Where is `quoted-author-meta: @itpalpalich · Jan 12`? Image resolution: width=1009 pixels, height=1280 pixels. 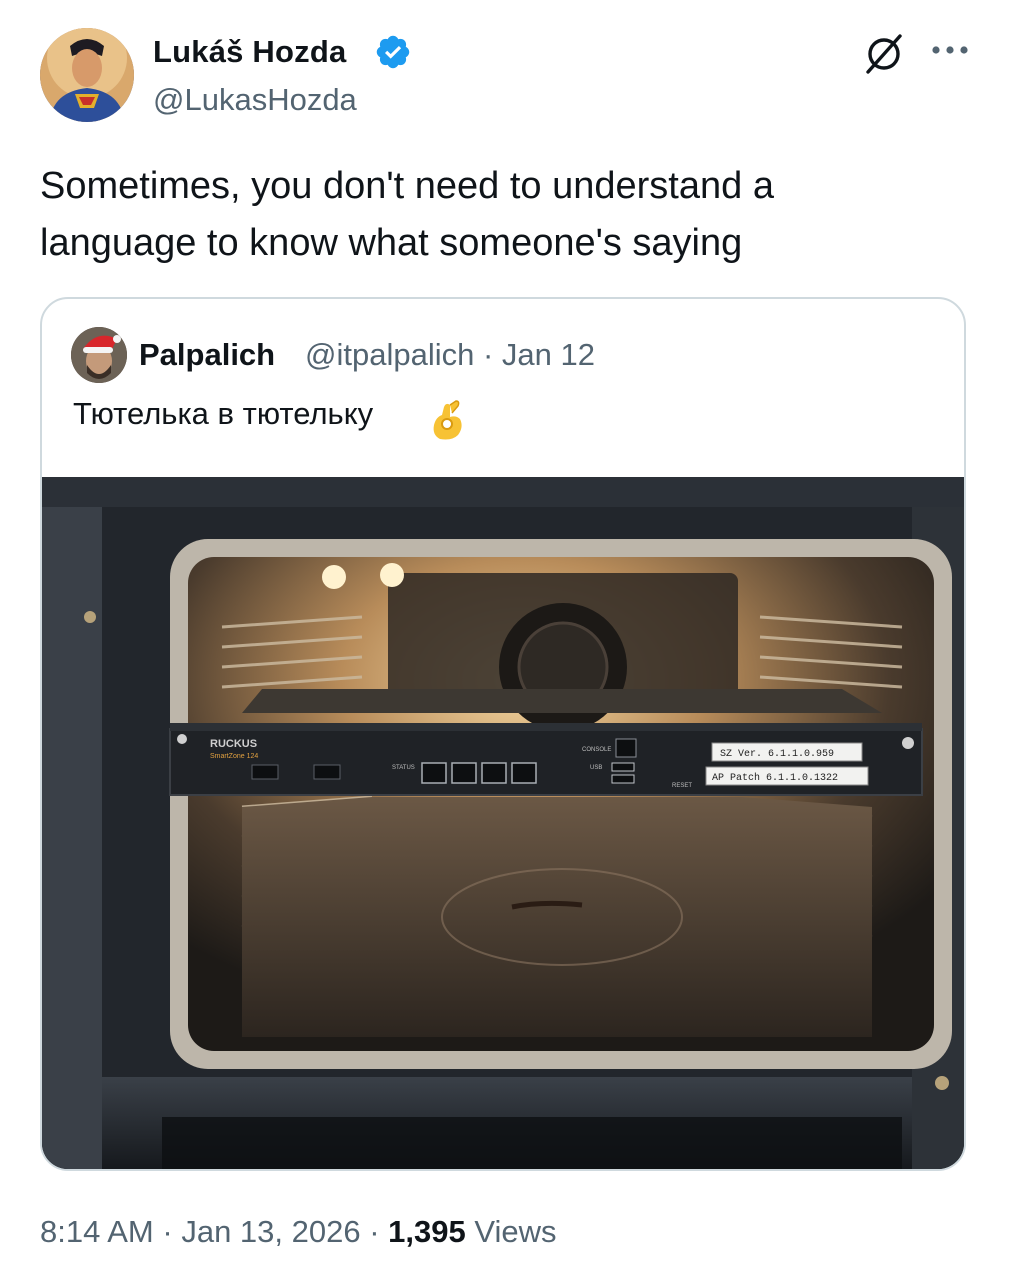
quoted-author-meta: @itpalpalich · Jan 12 is located at coordinates (450, 355).